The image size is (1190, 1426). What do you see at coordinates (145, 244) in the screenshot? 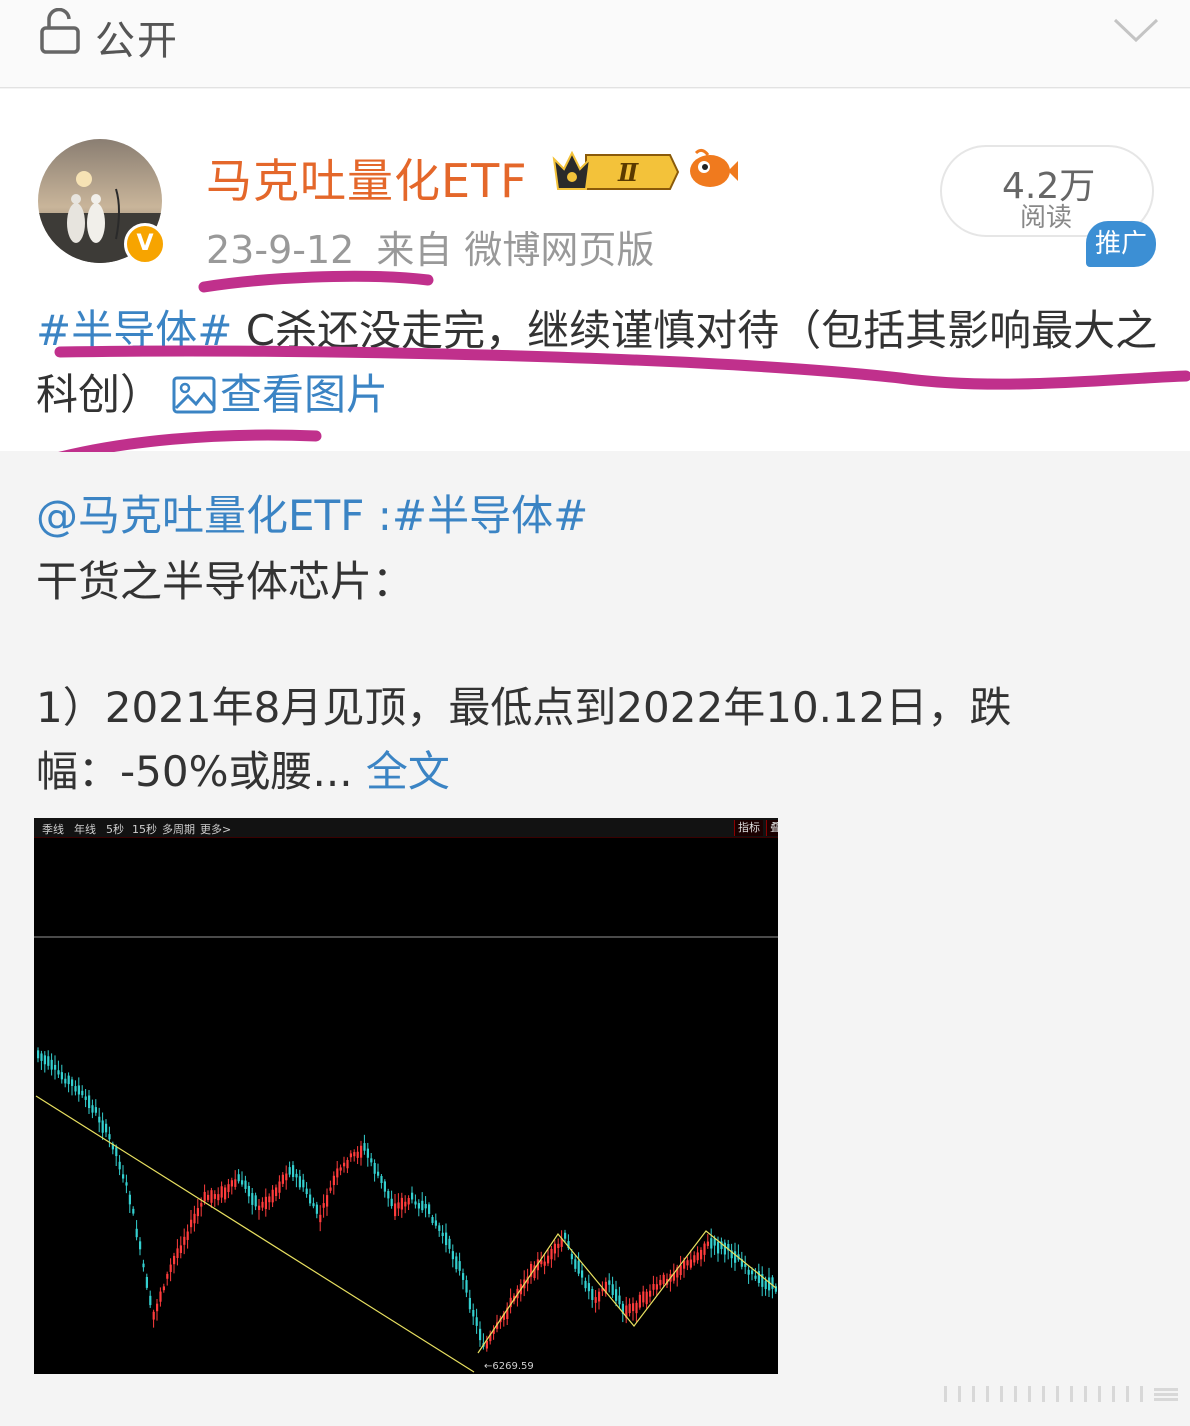
I see `verified-badge: V` at bounding box center [145, 244].